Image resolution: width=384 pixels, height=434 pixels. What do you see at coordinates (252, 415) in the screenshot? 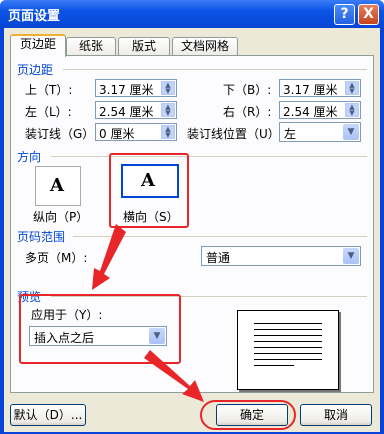
I see `ok-button: 确定` at bounding box center [252, 415].